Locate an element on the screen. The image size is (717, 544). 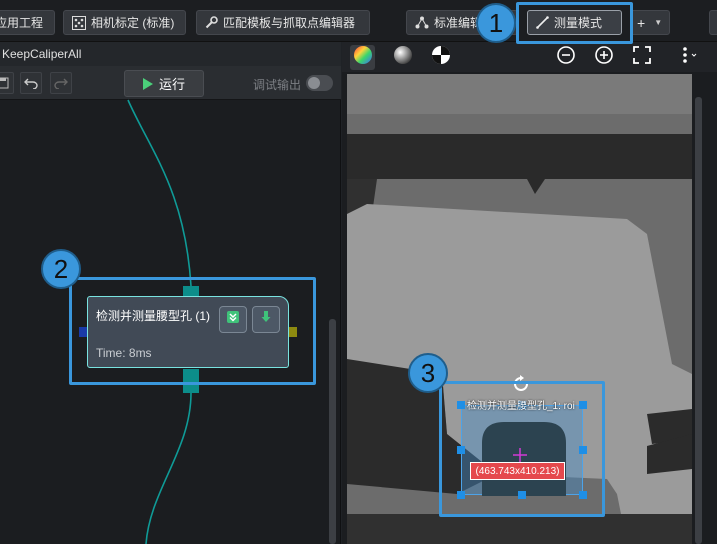
fit-view-button is located at coordinates (641, 57).